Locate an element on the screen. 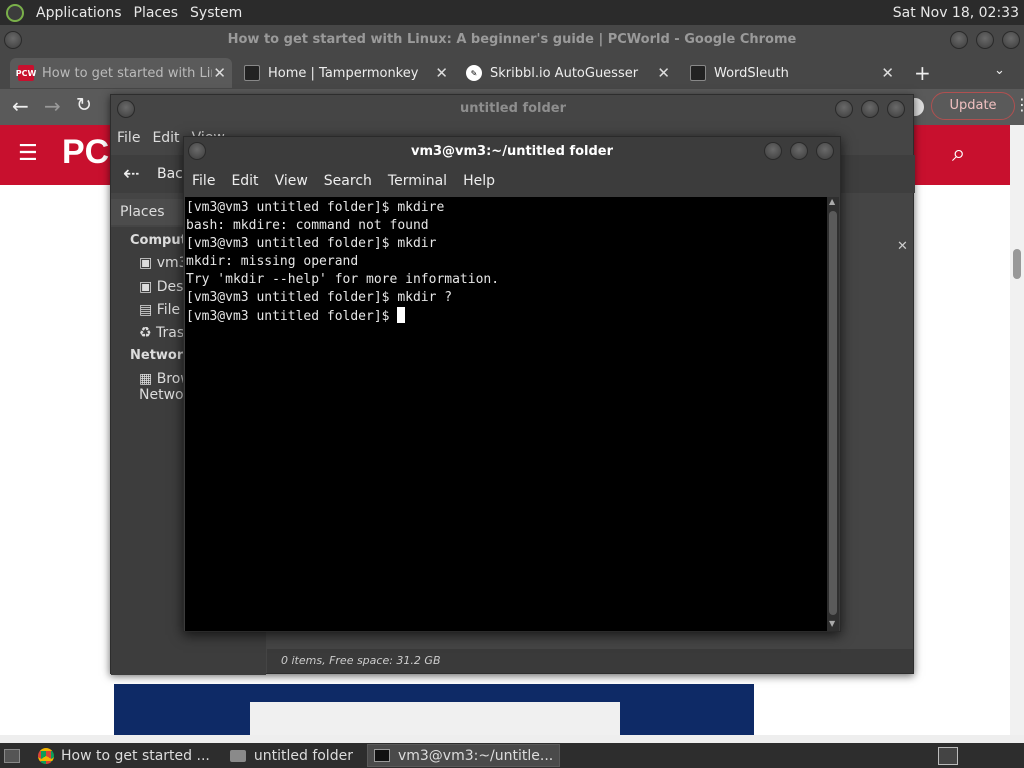 This screenshot has width=1024, height=768. terminal-line: [vm3@vm3 untitled folder]$ mkdire is located at coordinates (315, 207).